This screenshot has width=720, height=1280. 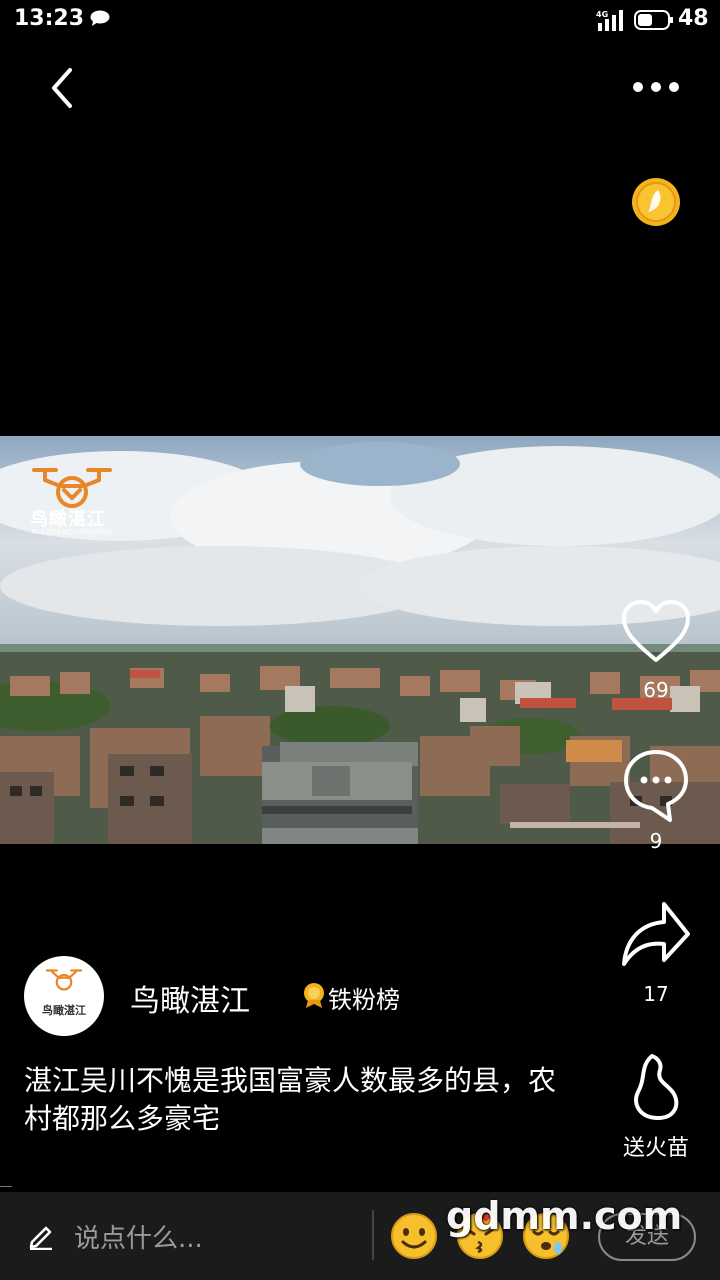 I want to click on watermark-brand-en: NIAOKANZHANJIANG, so click(x=72, y=532).